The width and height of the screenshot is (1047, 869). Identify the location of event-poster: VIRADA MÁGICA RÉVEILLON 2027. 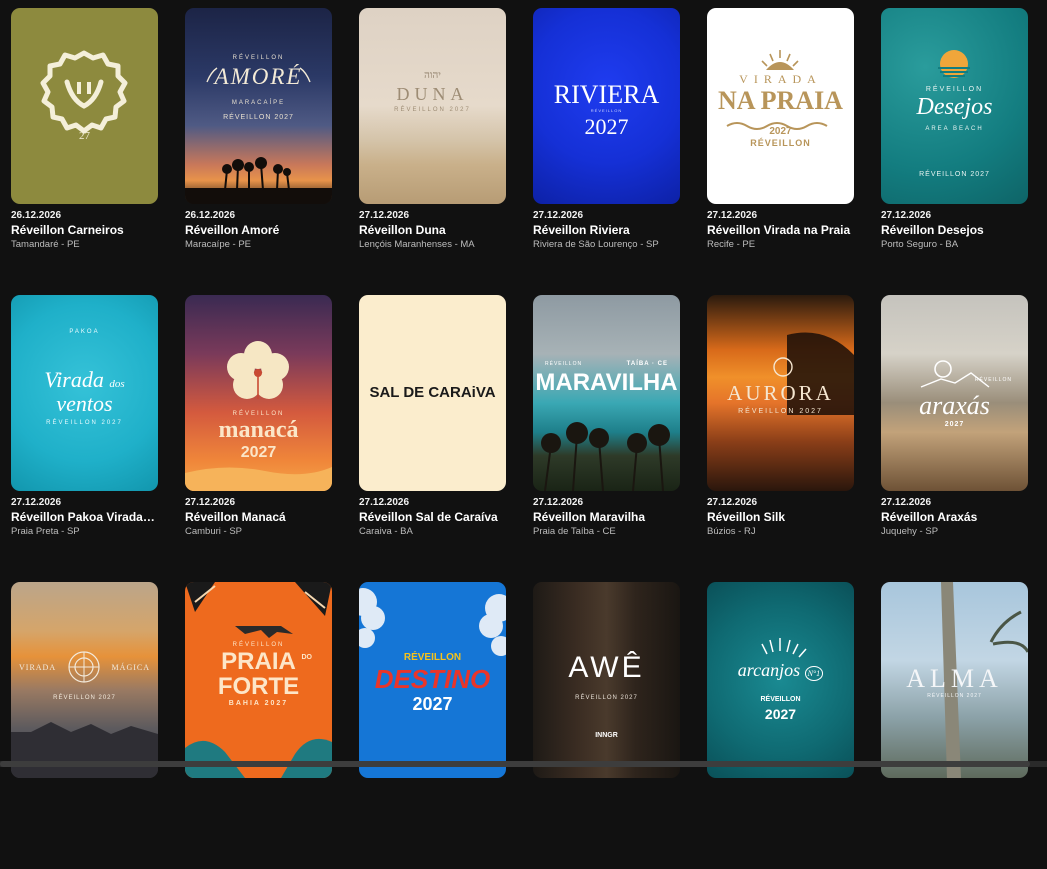
(84, 680).